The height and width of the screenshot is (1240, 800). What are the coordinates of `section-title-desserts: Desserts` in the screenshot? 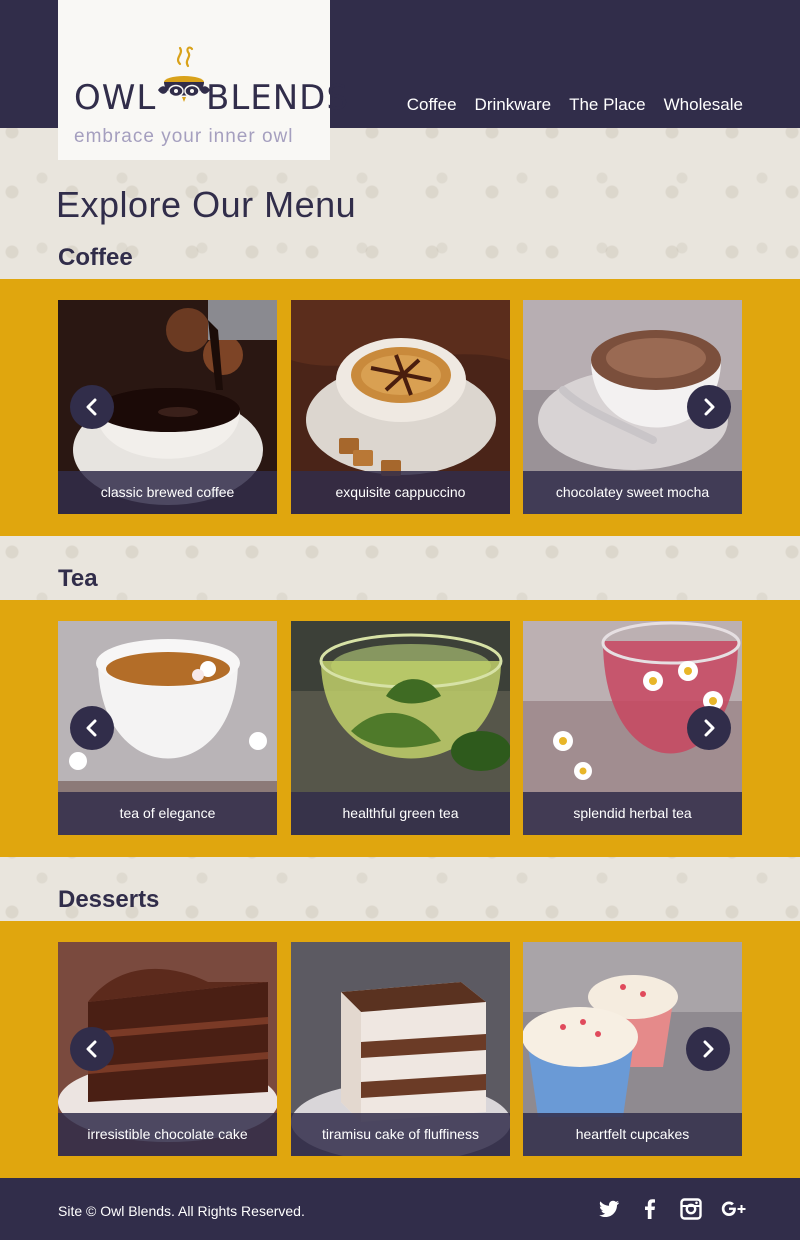 It's located at (109, 899).